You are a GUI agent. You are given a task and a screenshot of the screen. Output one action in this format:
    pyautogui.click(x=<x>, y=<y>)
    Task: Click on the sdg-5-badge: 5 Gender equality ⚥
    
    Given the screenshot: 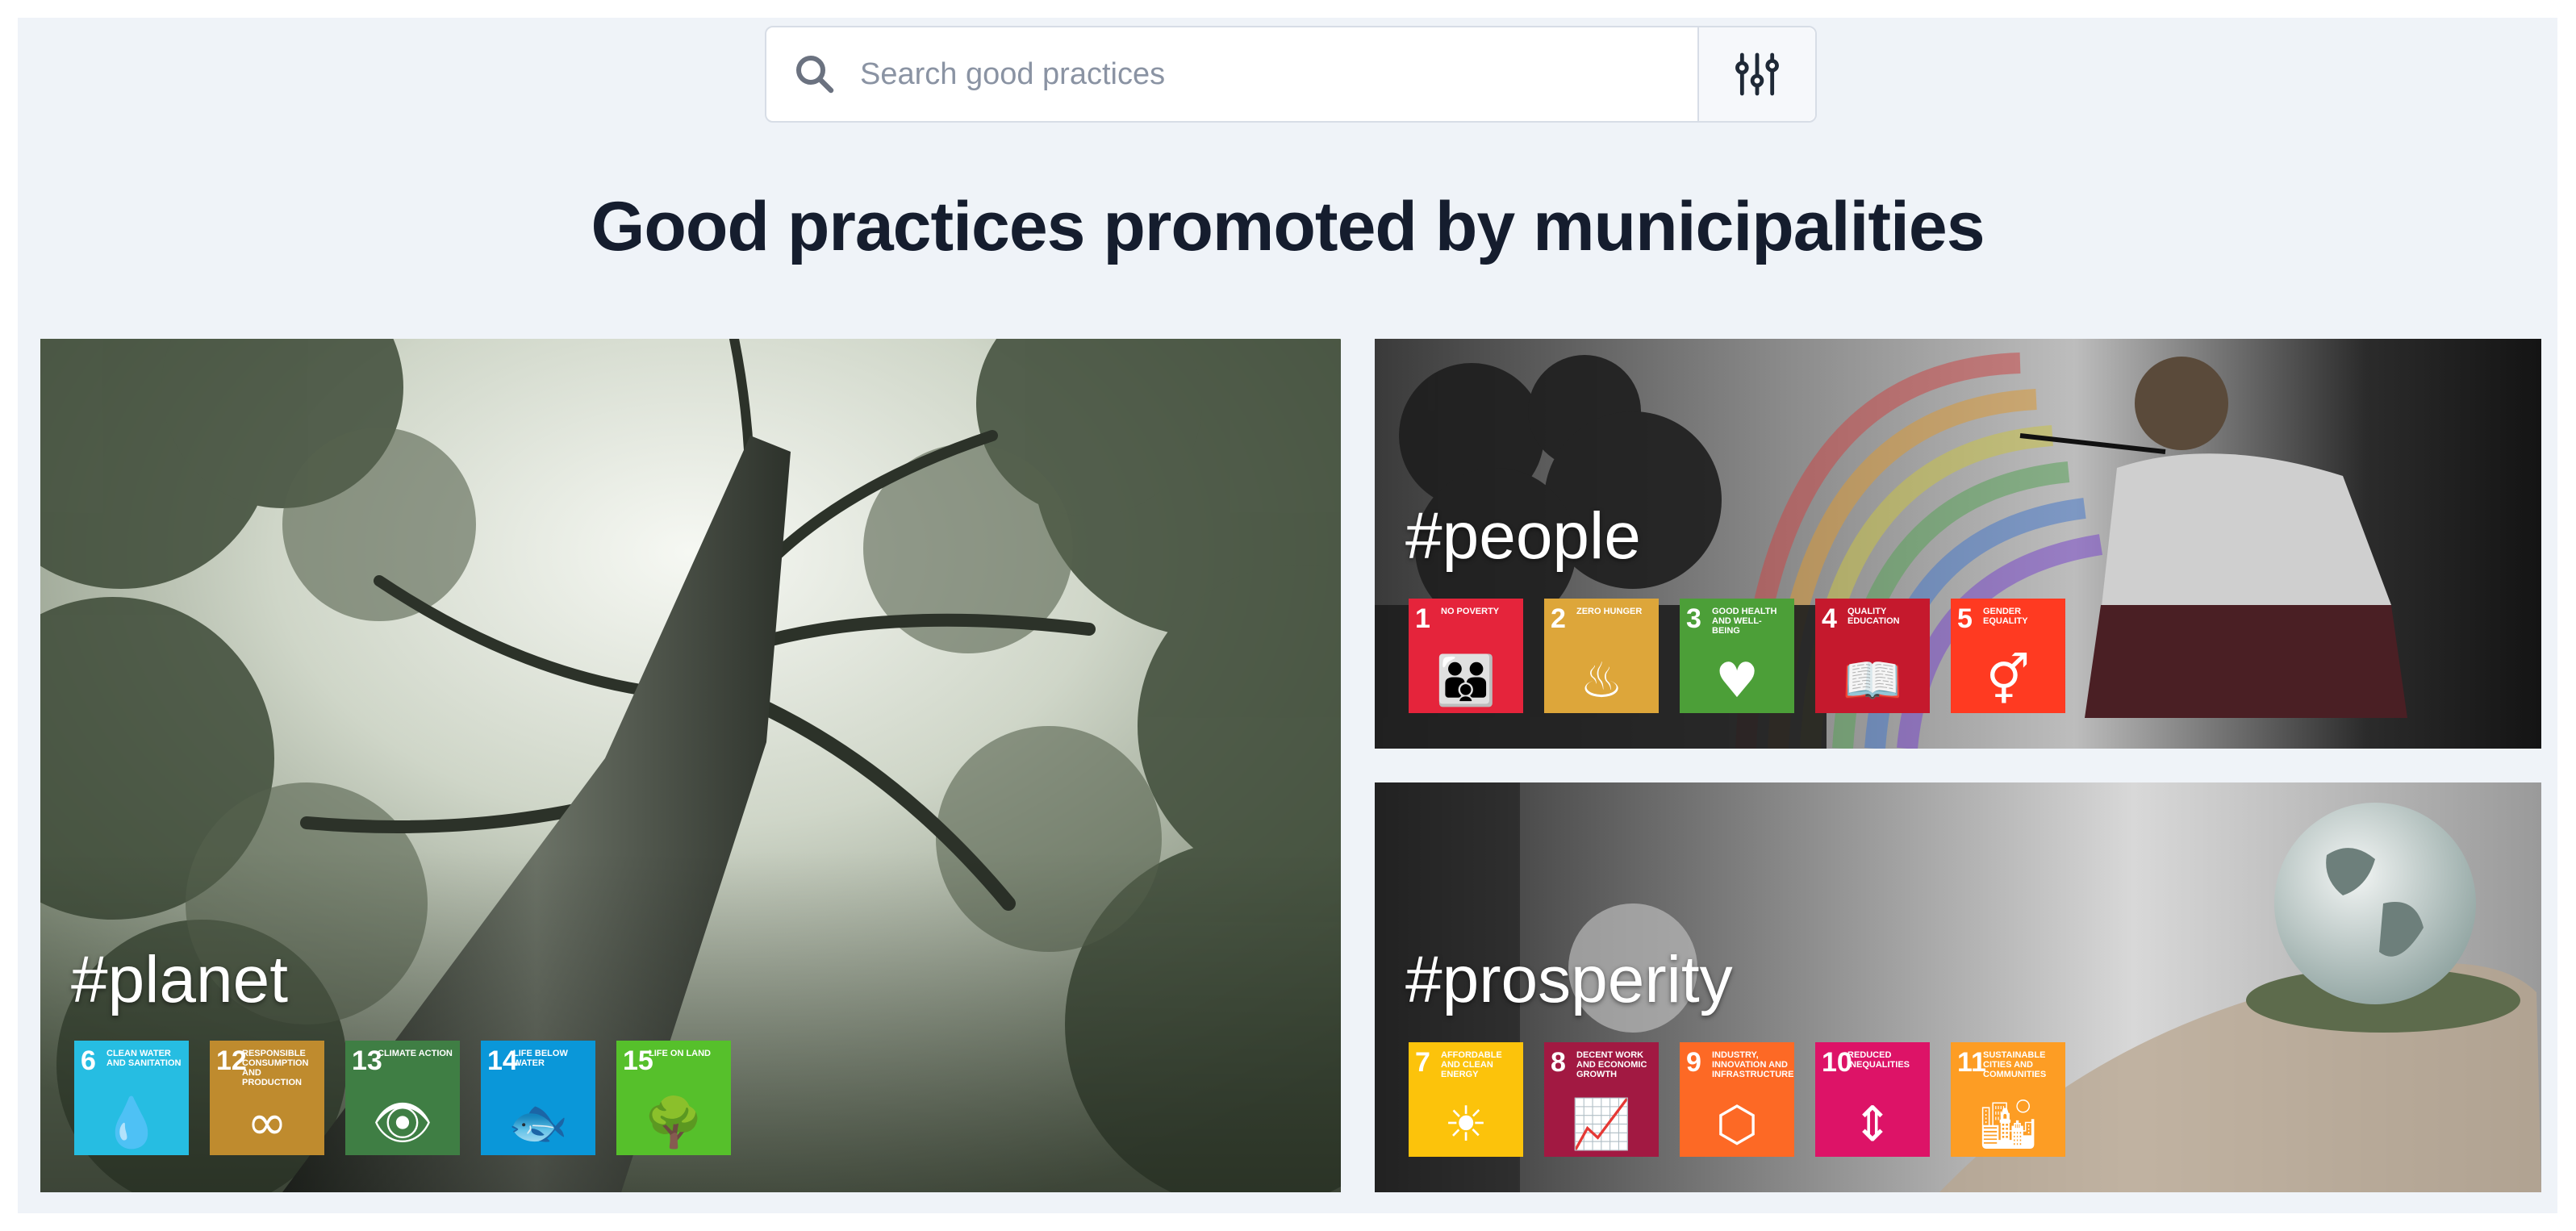 What is the action you would take?
    pyautogui.click(x=2008, y=656)
    